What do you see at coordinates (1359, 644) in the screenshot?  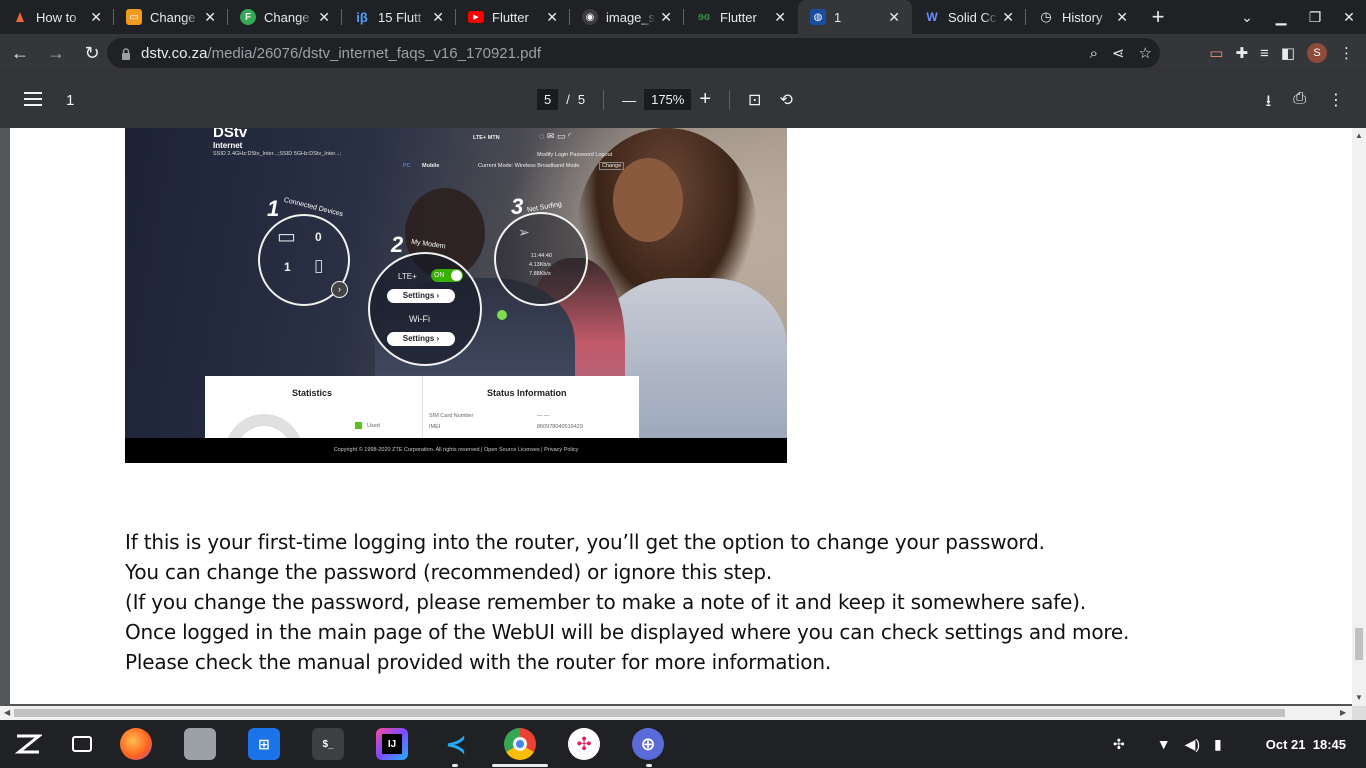 I see `vertical-scroll-thumb` at bounding box center [1359, 644].